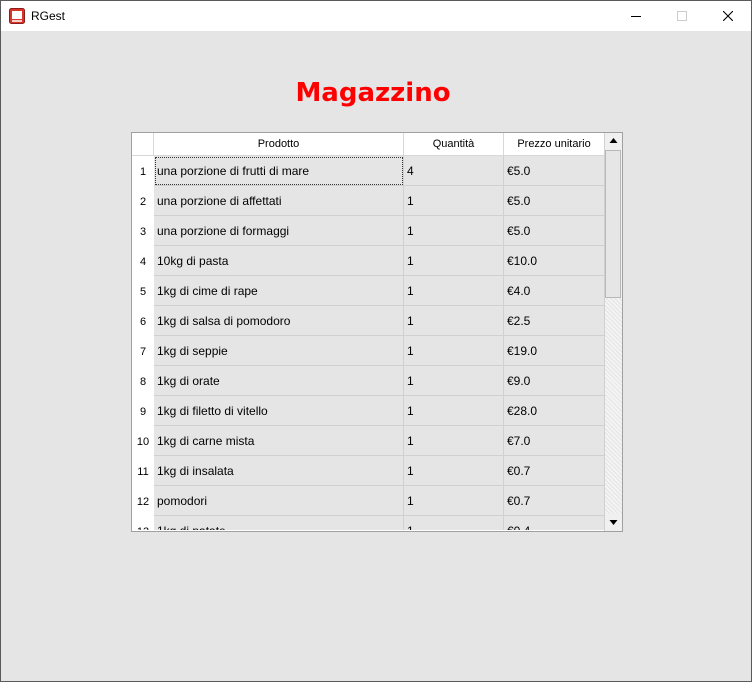  I want to click on row-number: 13, so click(143, 523).